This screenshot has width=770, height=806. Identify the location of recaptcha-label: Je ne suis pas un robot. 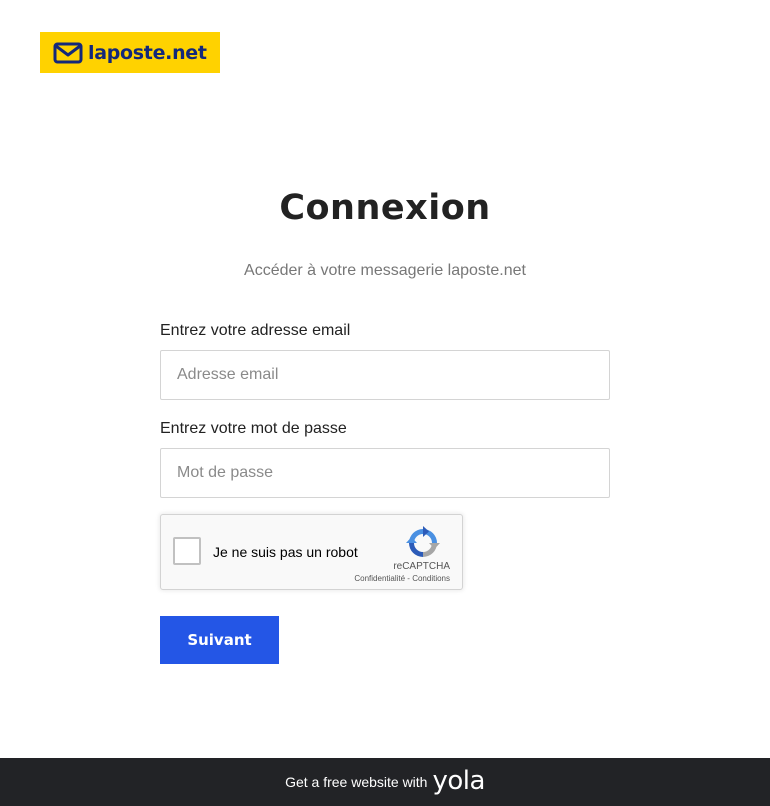
(285, 552).